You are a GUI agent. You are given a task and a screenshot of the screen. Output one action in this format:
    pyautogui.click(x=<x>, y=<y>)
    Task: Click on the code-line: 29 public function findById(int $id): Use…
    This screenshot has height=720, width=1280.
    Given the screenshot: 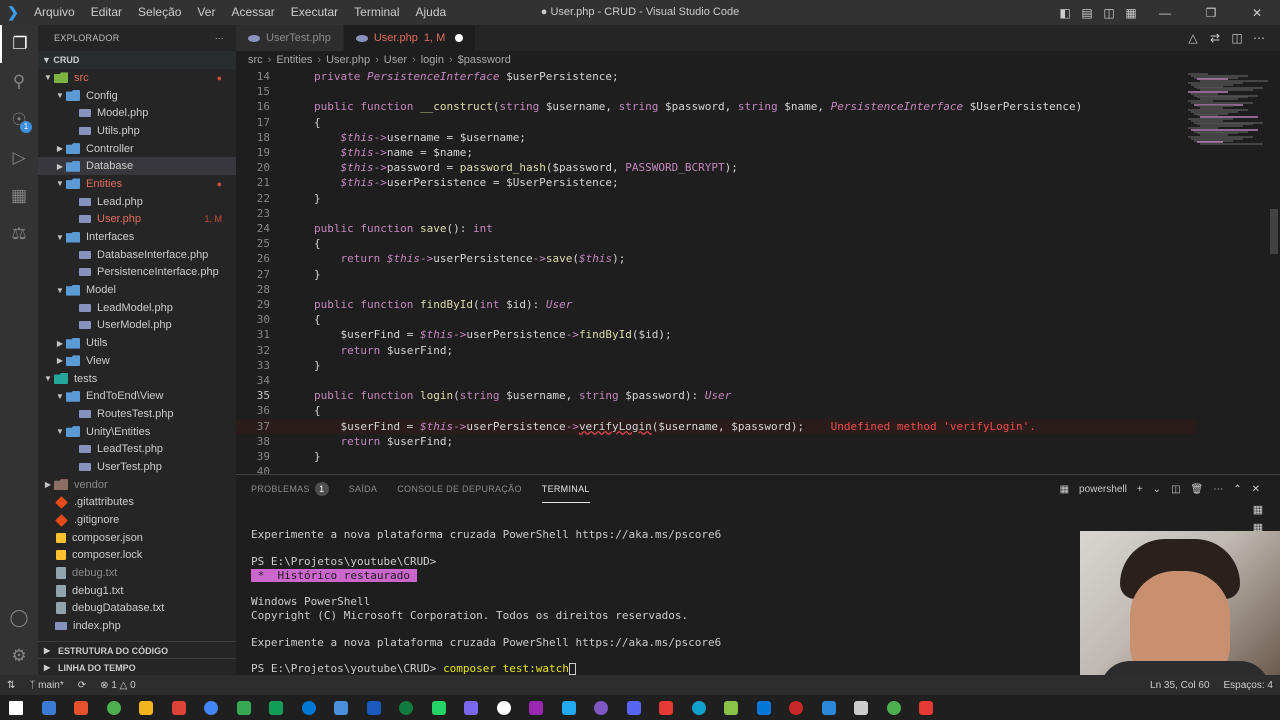 What is the action you would take?
    pyautogui.click(x=716, y=304)
    